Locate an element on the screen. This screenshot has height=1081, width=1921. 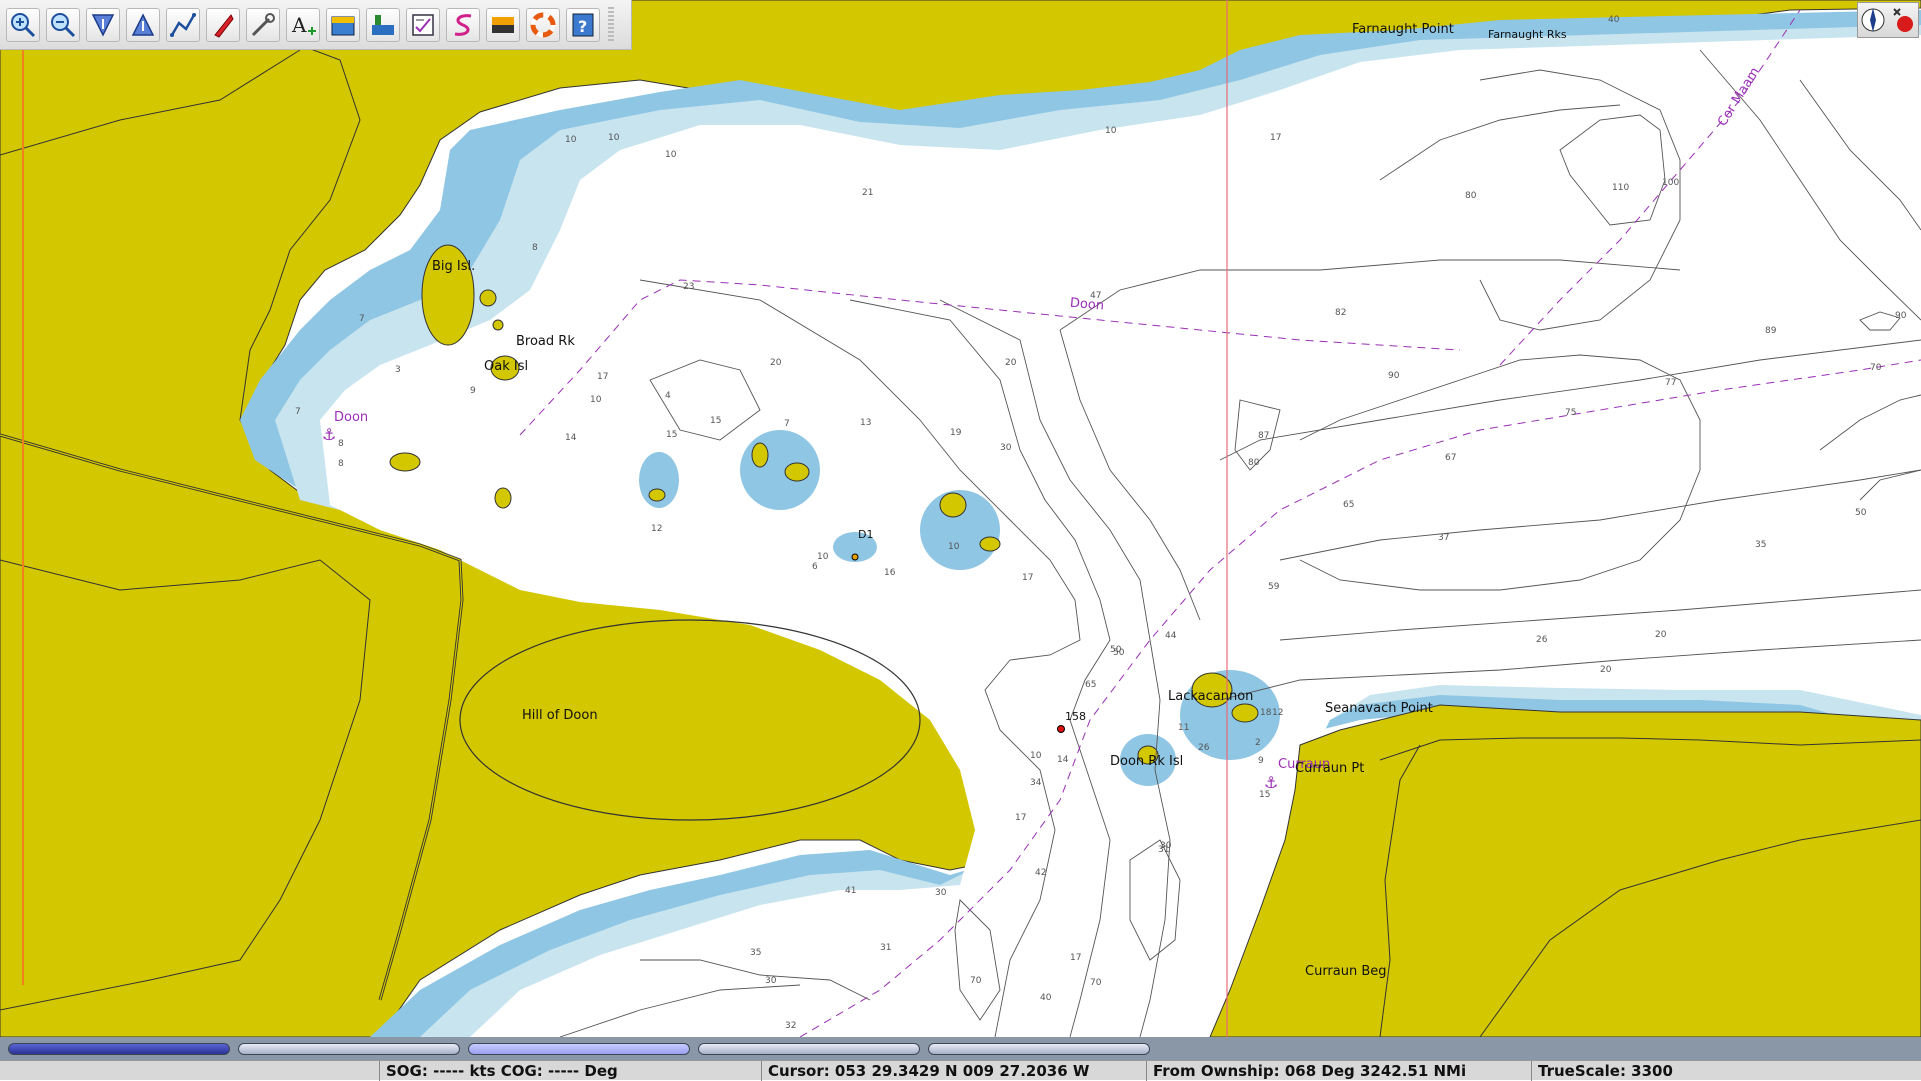
depth-sounding: 90 is located at coordinates (1394, 376).